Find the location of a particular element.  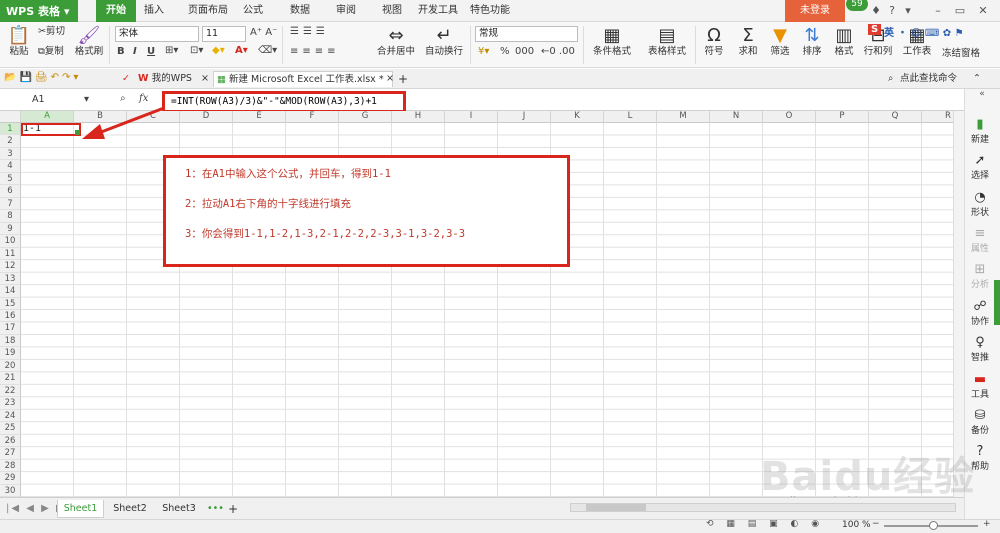

pin-icon: ✓ is located at coordinates (126, 79).